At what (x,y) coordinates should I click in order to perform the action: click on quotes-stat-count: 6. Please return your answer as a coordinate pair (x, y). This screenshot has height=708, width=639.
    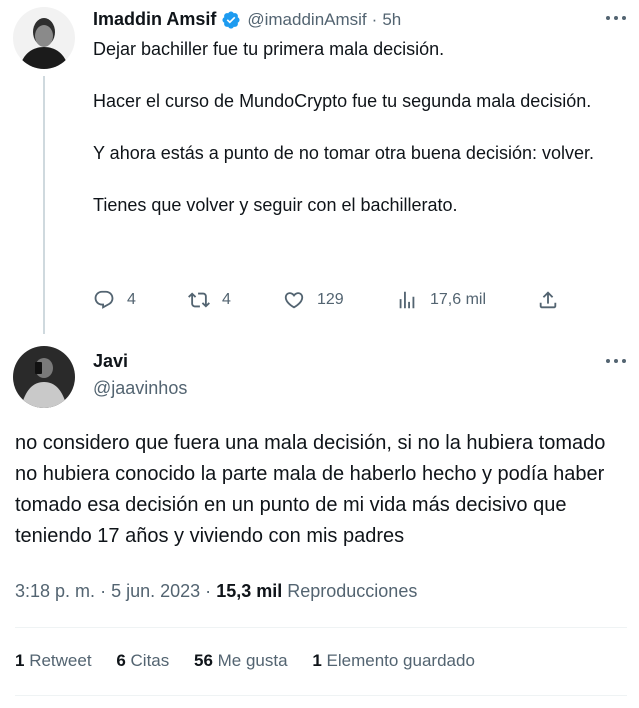
    Looking at the image, I should click on (121, 660).